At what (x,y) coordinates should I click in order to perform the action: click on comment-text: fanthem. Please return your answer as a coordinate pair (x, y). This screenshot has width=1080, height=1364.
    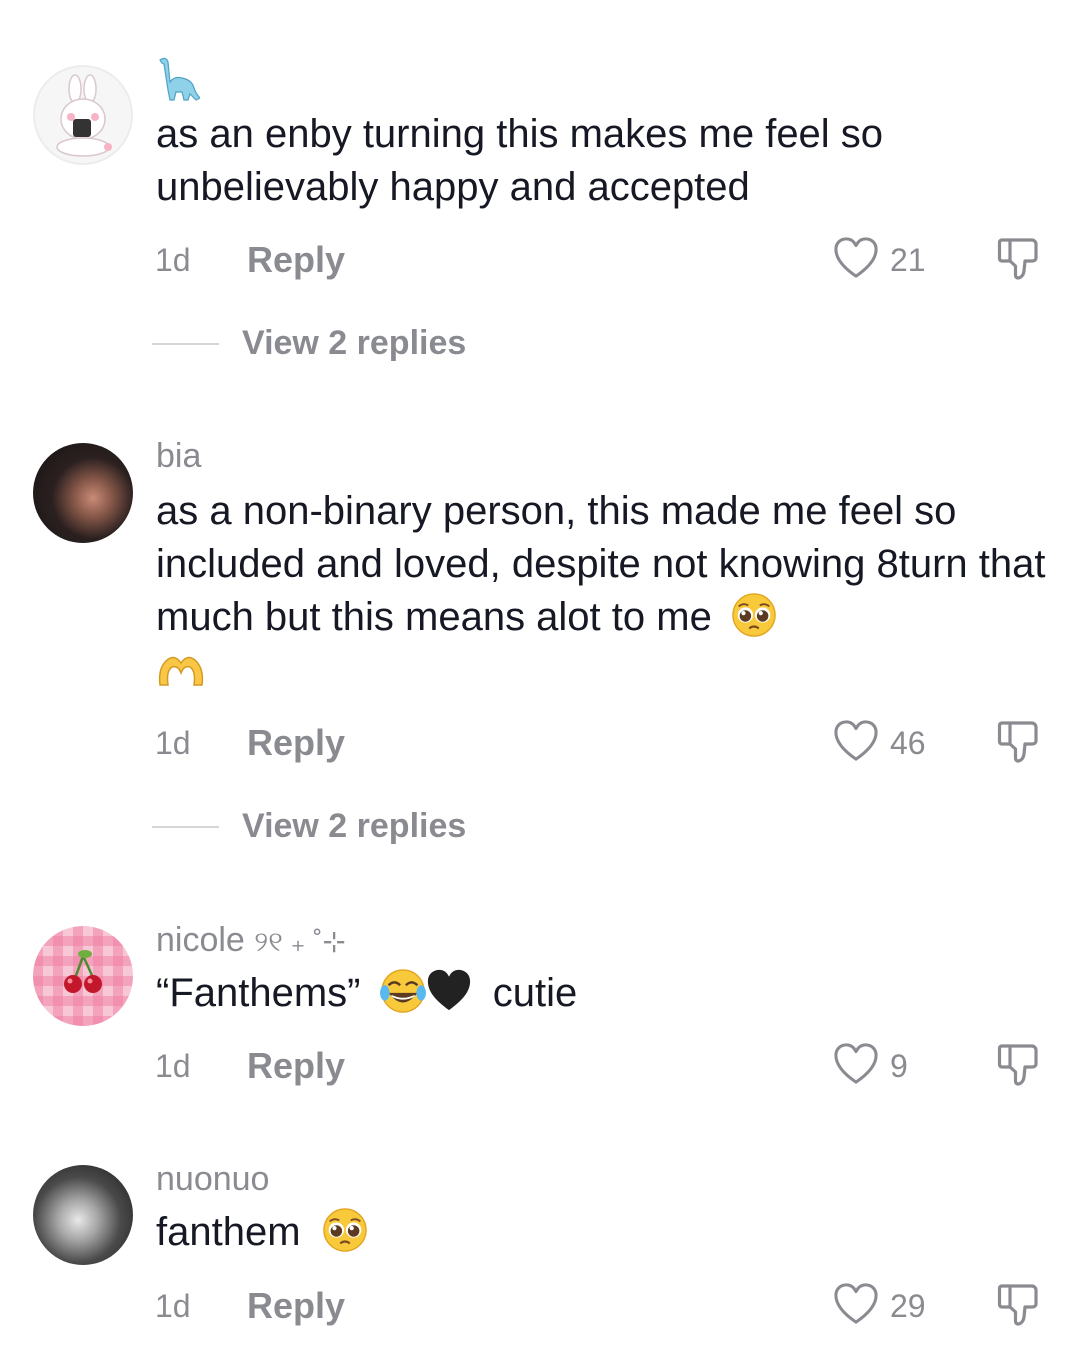
    Looking at the image, I should click on (601, 1232).